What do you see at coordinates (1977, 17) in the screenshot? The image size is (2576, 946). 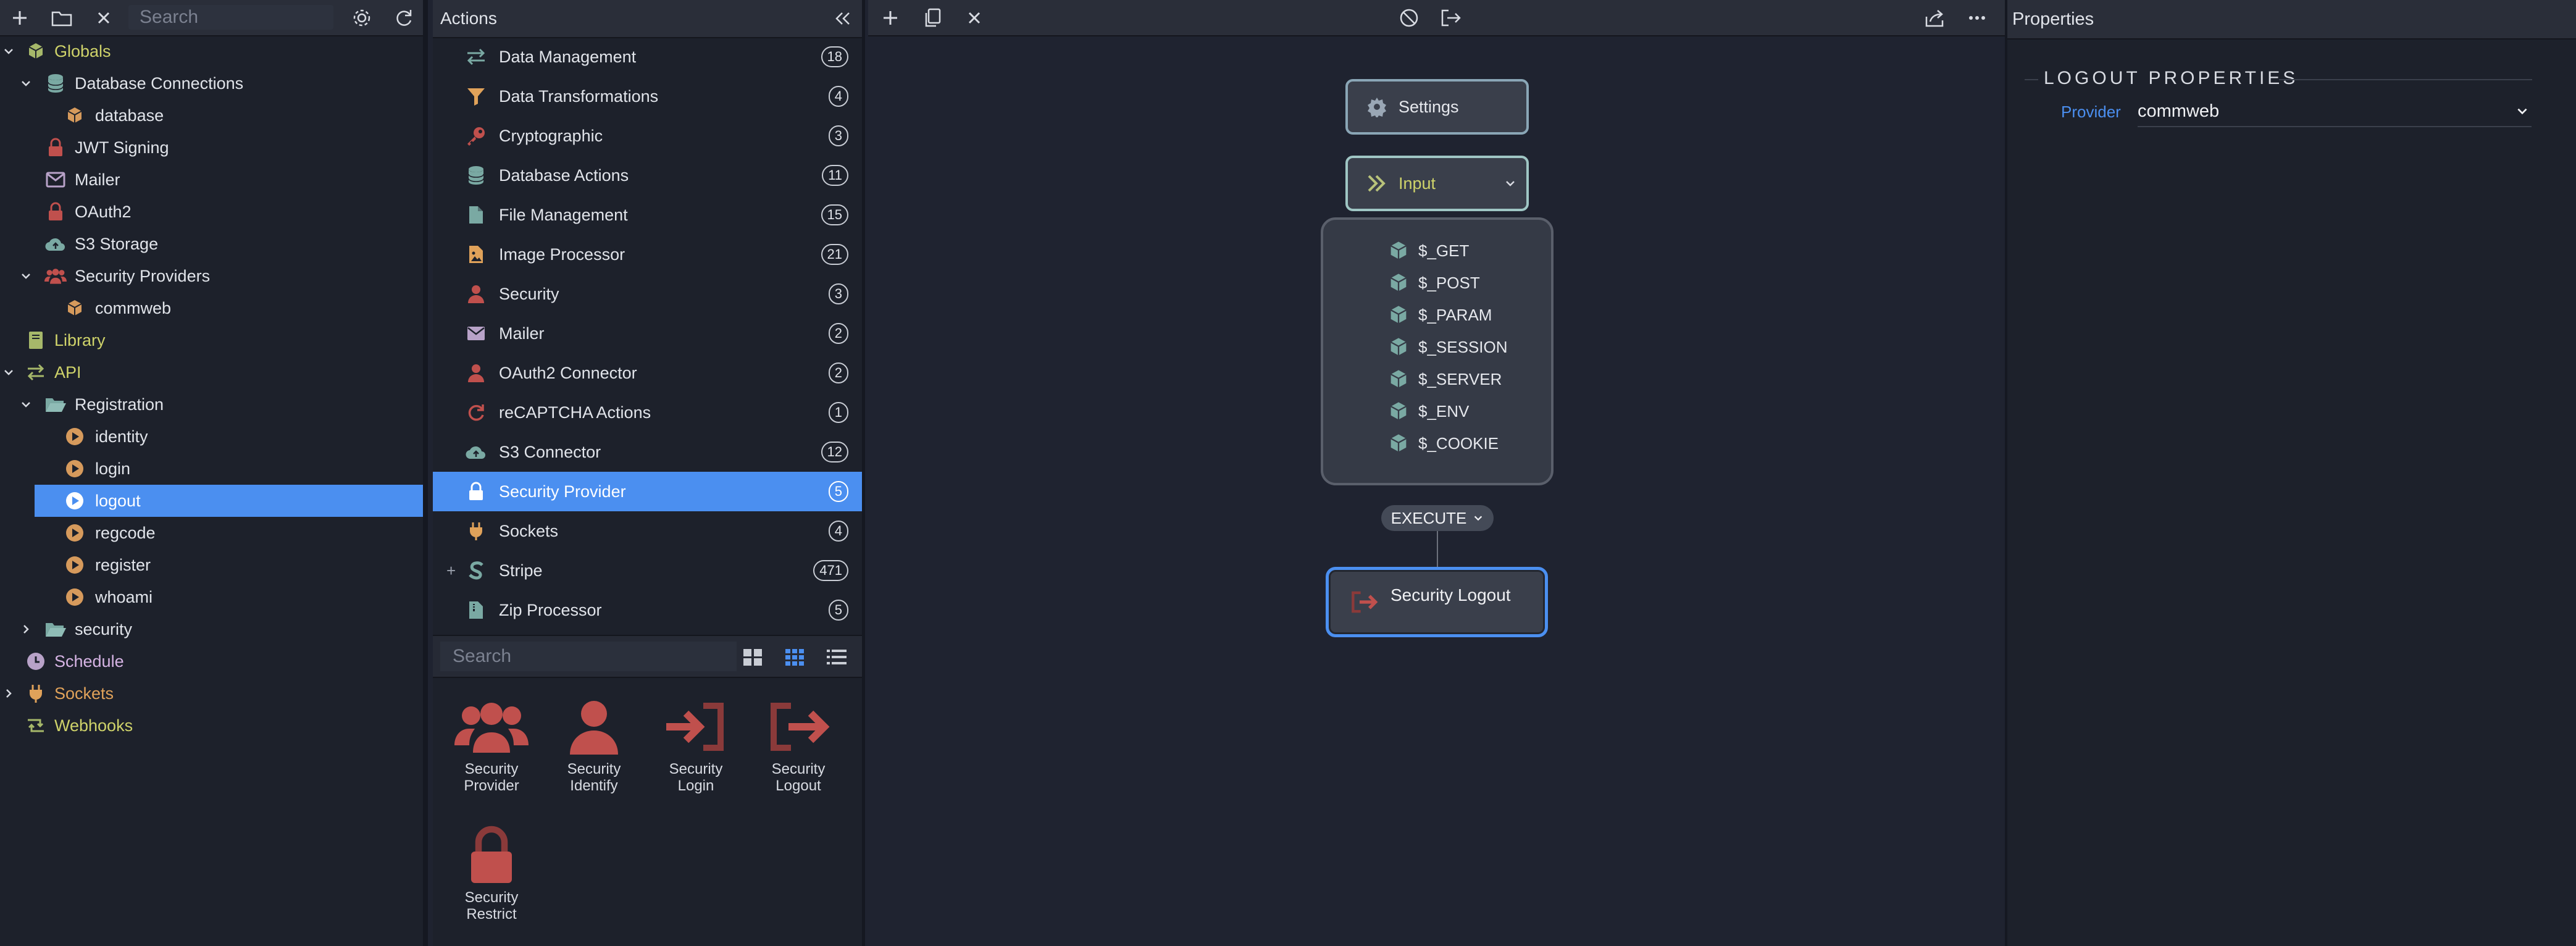 I see `more-icon` at bounding box center [1977, 17].